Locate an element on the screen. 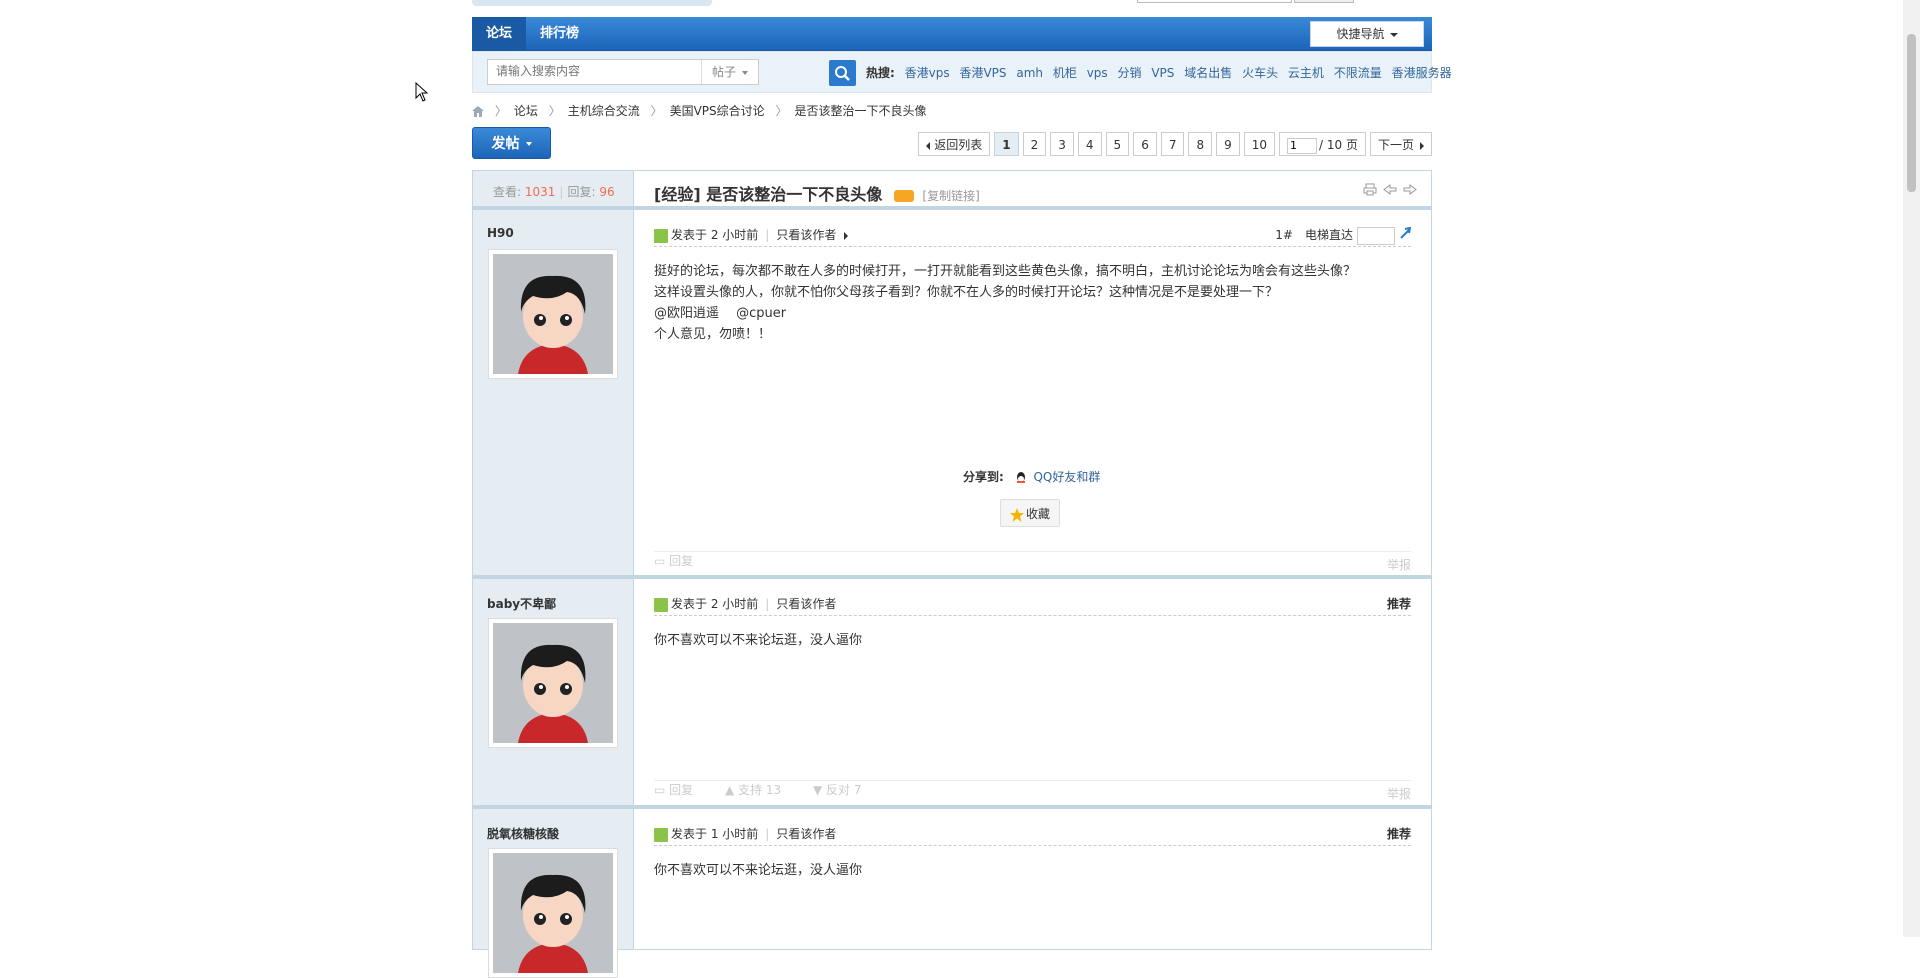 The width and height of the screenshot is (1920, 978). support-button: ▲ 支持 13 is located at coordinates (760, 790).